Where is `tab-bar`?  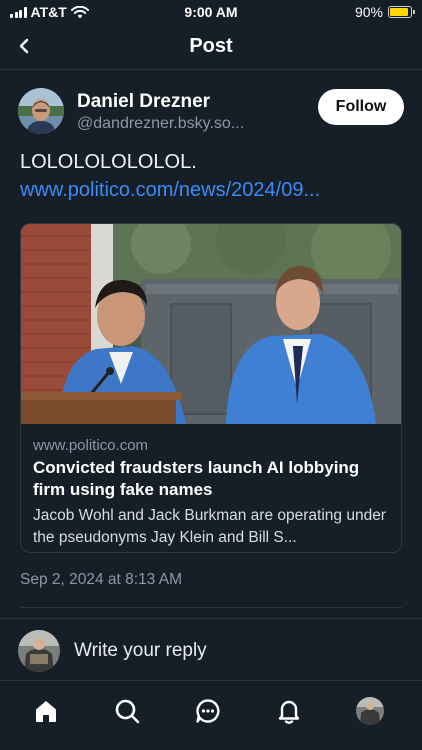 tab-bar is located at coordinates (211, 715).